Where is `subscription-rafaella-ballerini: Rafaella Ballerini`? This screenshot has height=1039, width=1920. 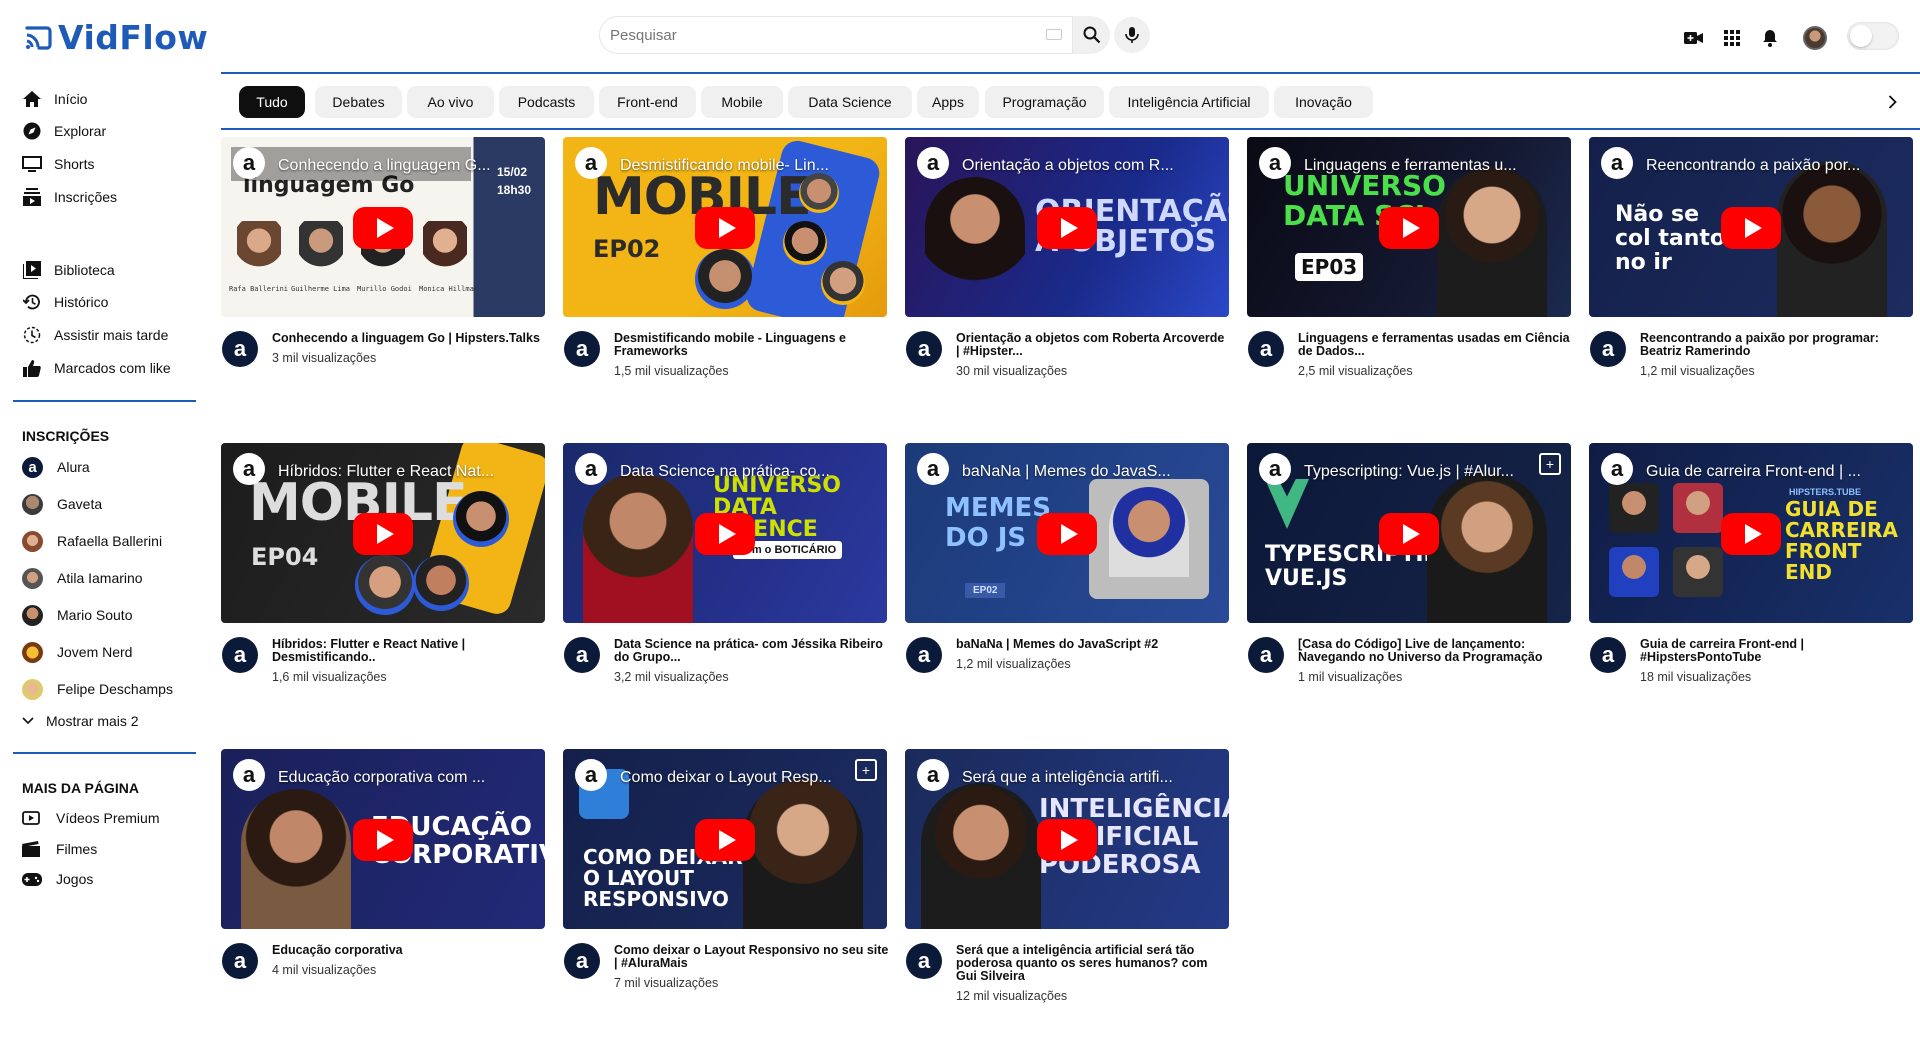 subscription-rafaella-ballerini: Rafaella Ballerini is located at coordinates (92, 541).